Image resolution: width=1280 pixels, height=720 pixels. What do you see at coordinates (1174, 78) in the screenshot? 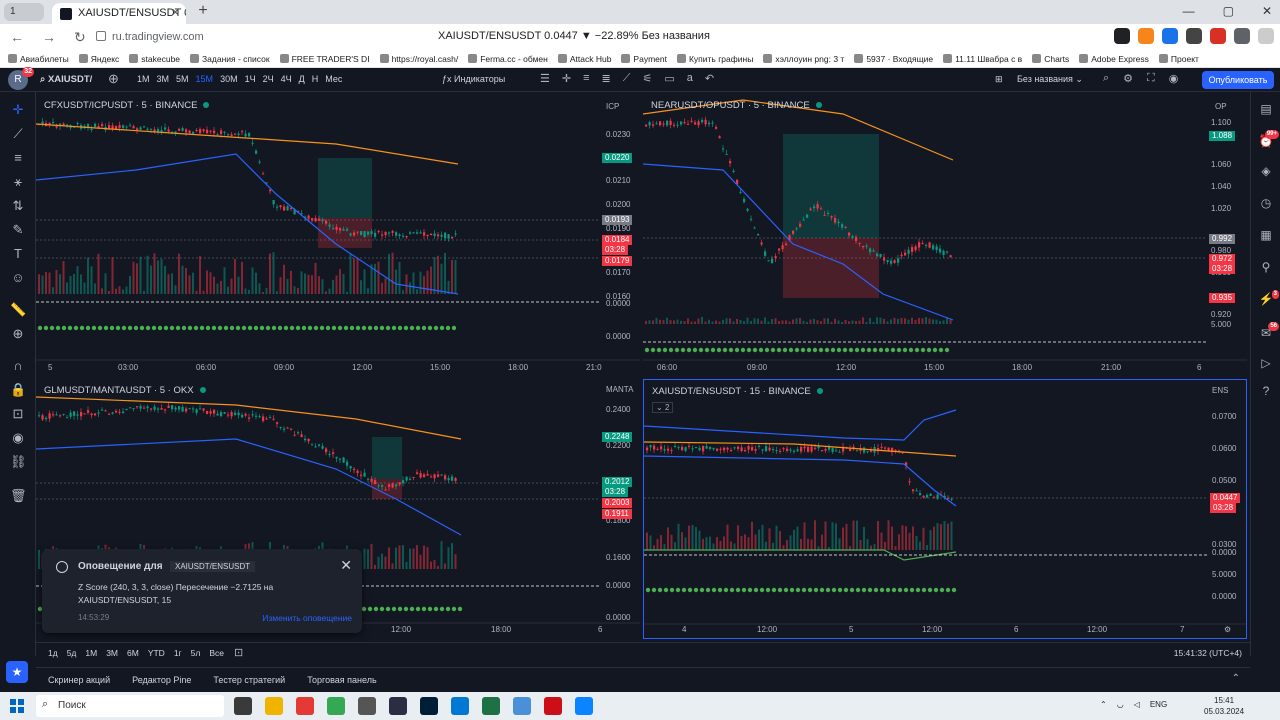
I see `snapshot-icon: ◉` at bounding box center [1174, 78].